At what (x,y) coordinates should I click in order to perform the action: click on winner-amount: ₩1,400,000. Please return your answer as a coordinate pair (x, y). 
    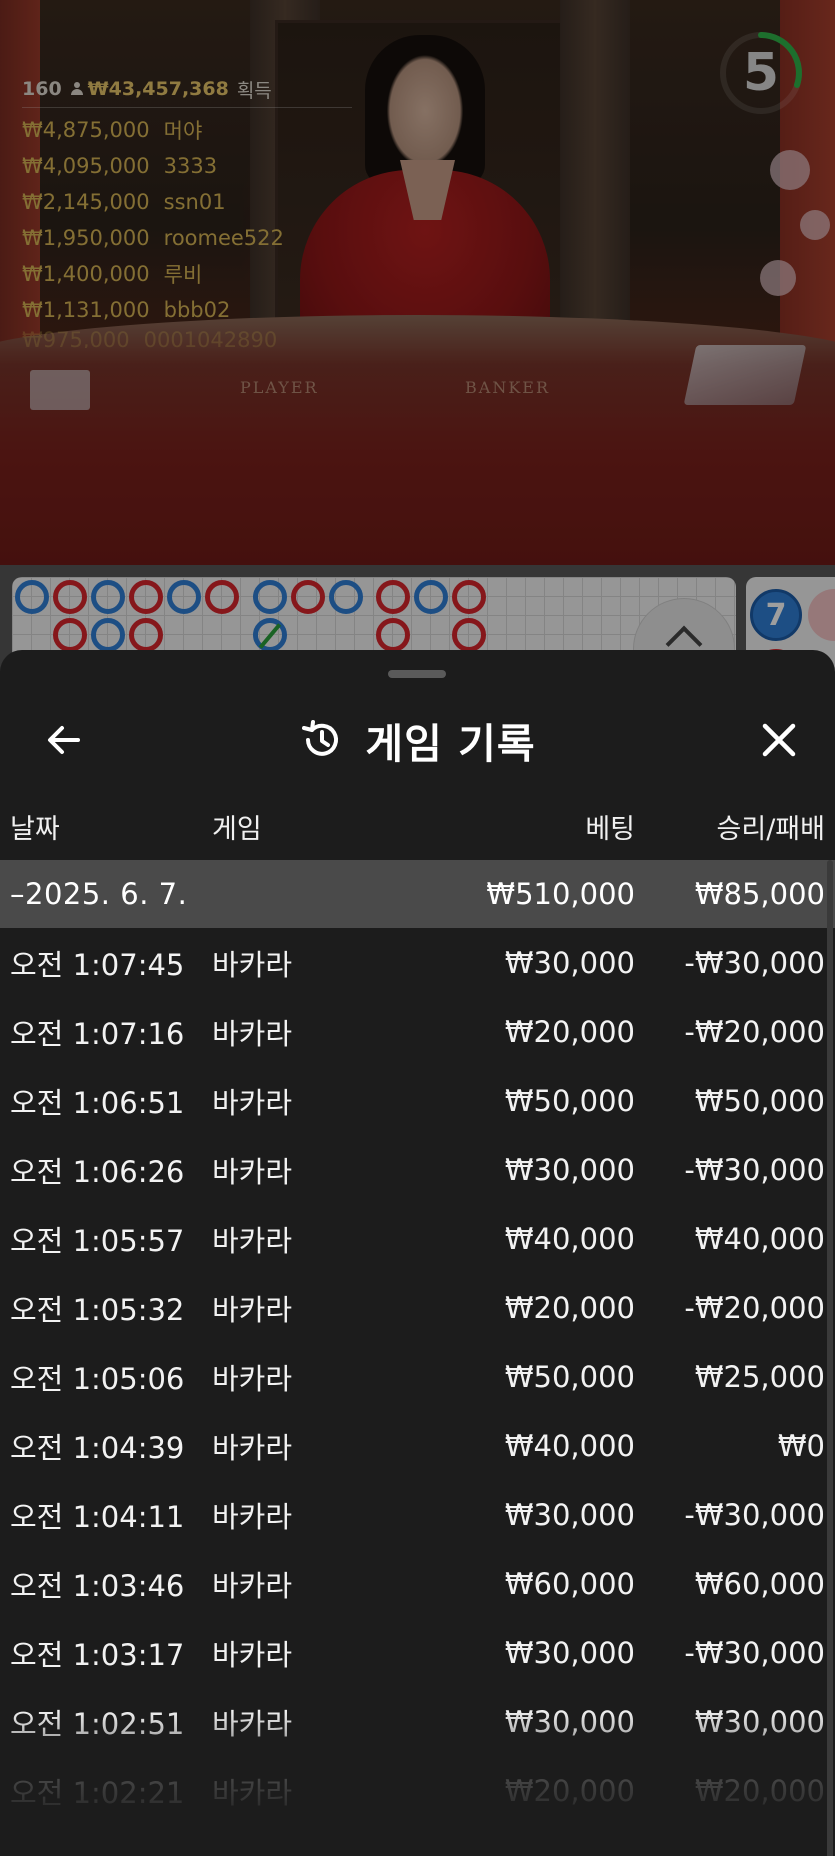
    Looking at the image, I should click on (86, 274).